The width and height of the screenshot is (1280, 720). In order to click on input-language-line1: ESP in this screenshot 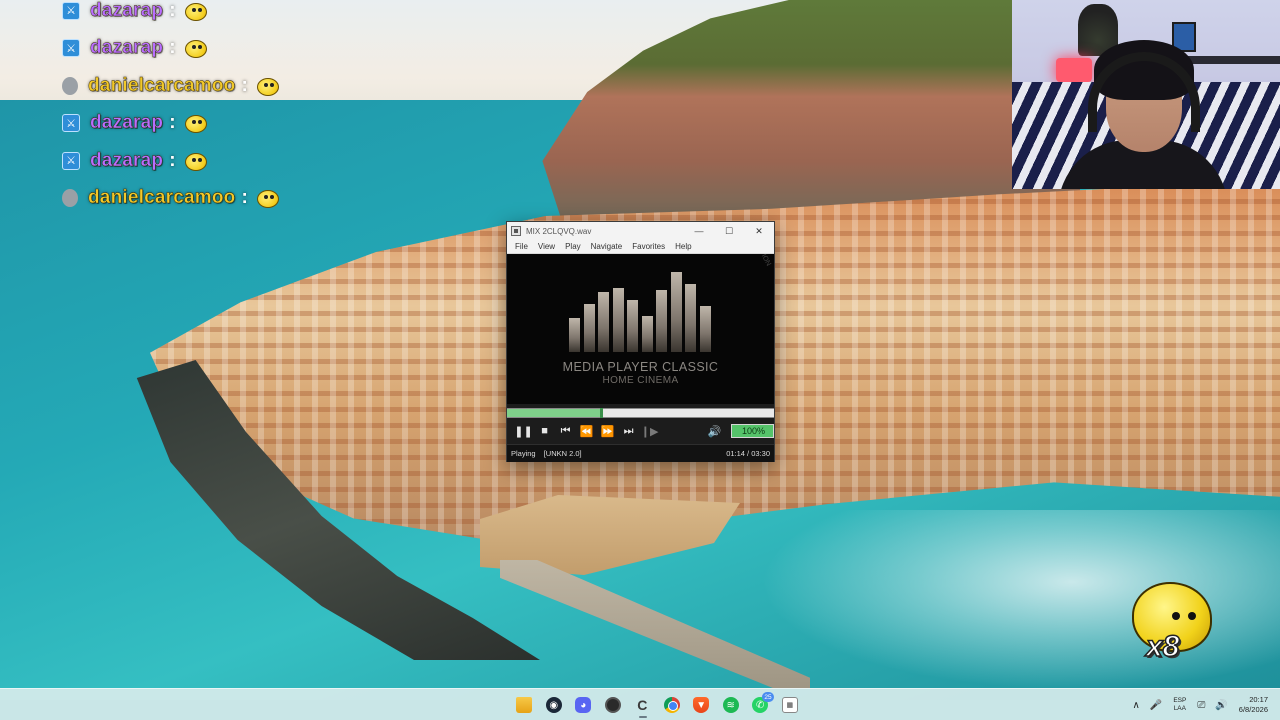, I will do `click(1180, 700)`.